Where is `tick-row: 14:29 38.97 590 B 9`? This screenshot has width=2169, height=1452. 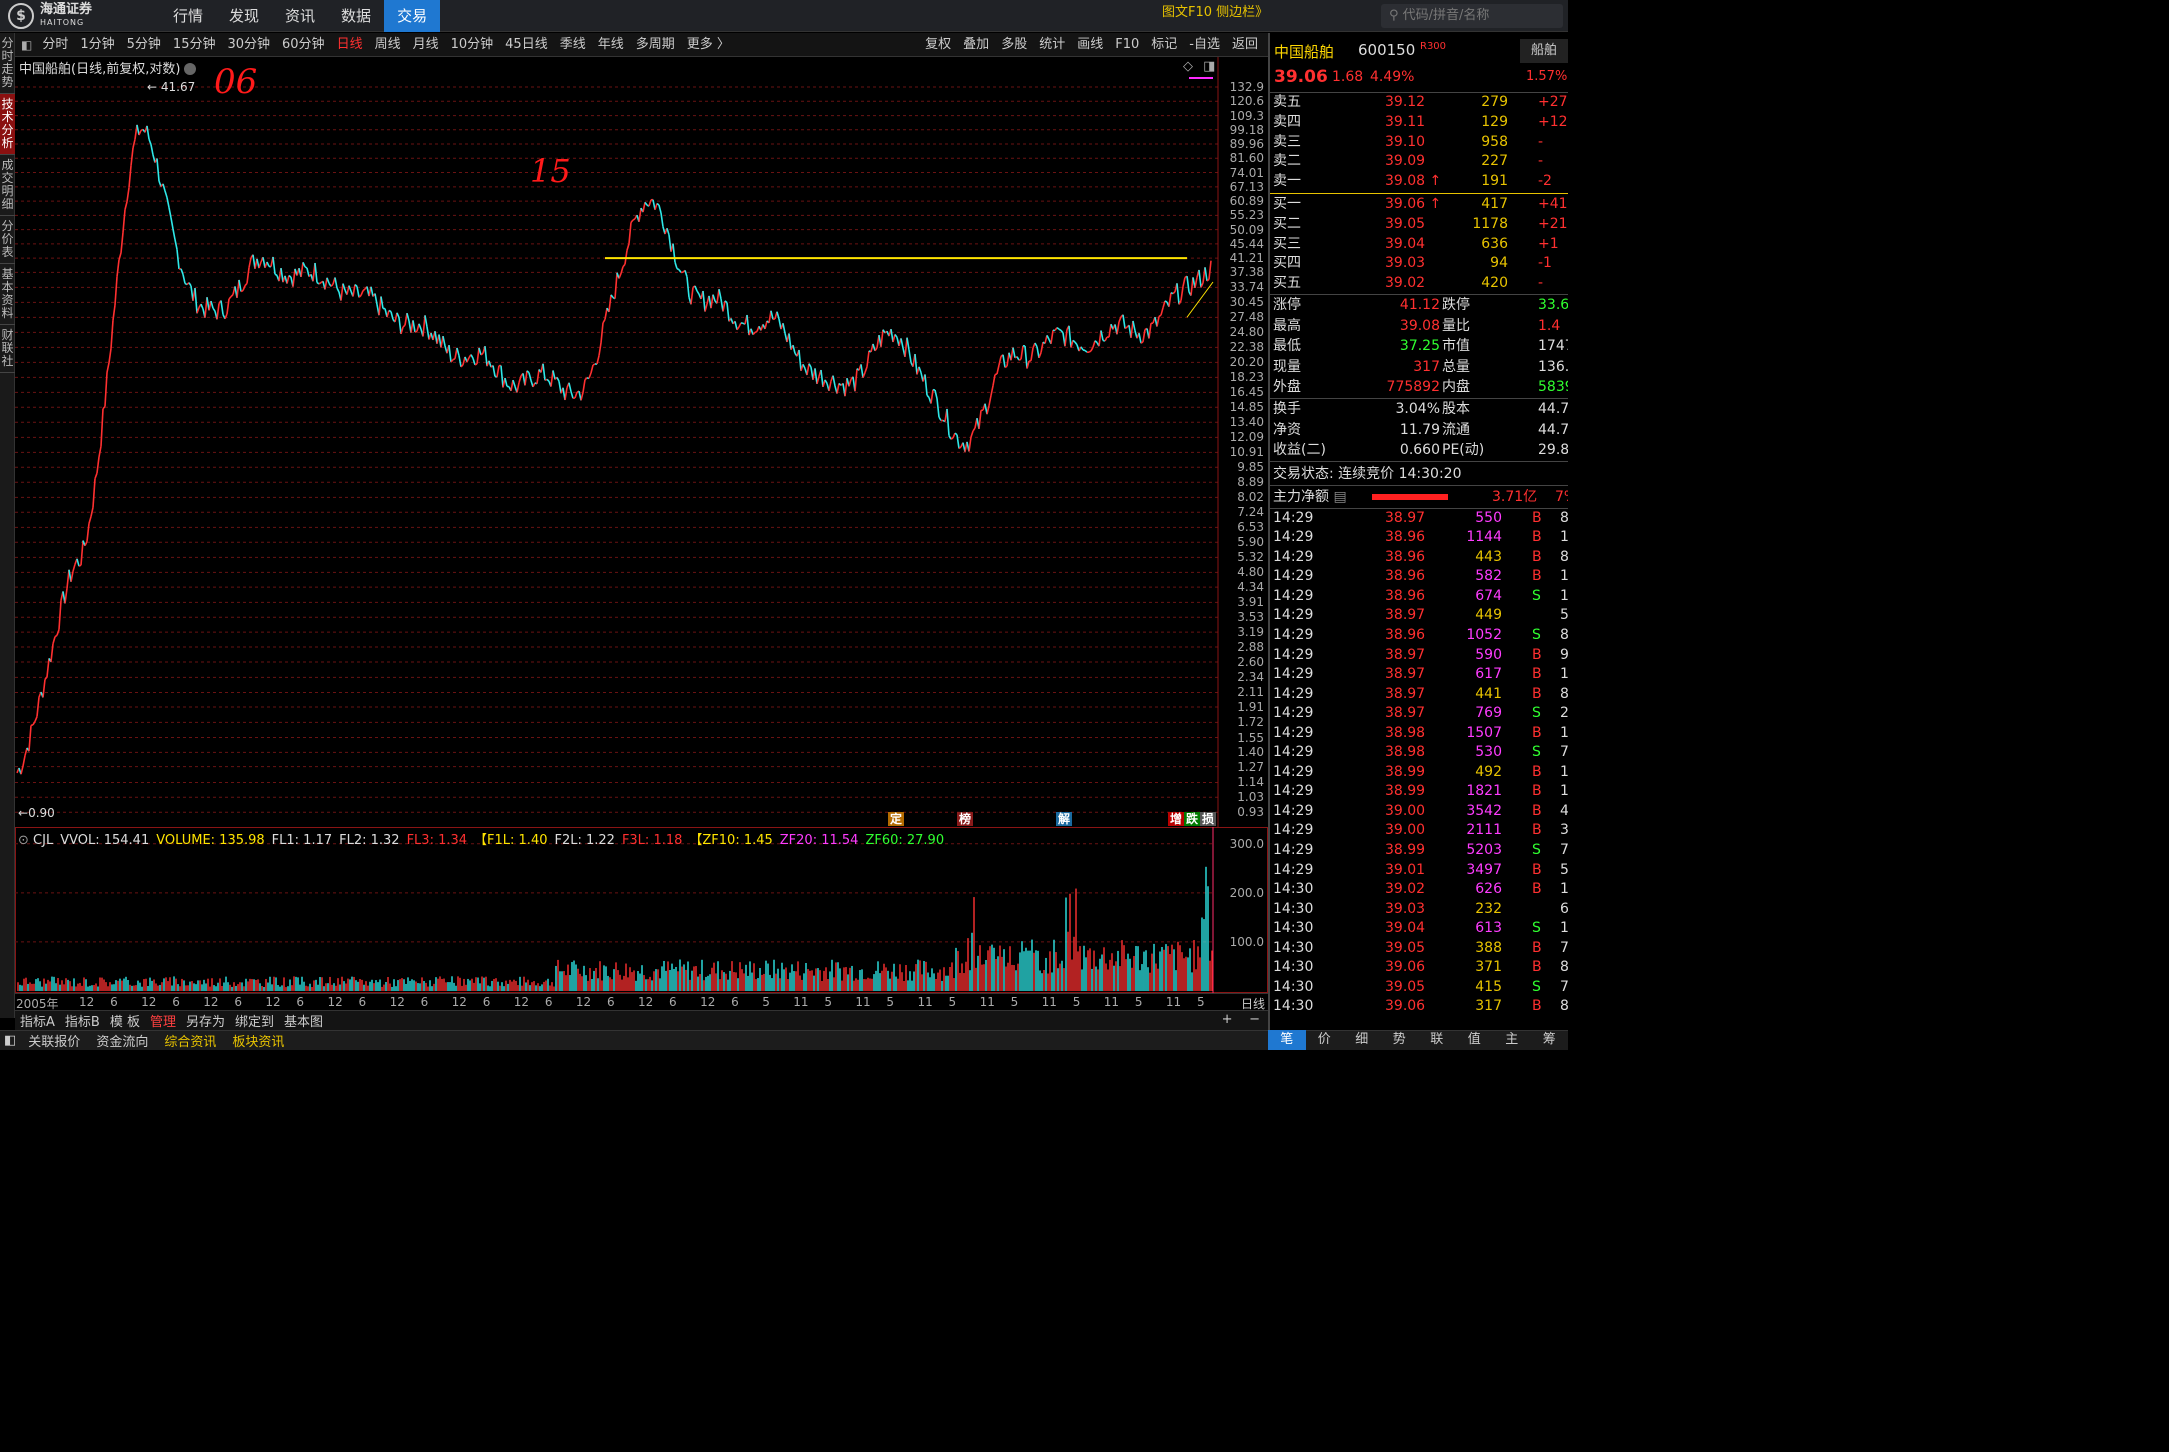 tick-row: 14:29 38.97 590 B 9 is located at coordinates (1419, 656).